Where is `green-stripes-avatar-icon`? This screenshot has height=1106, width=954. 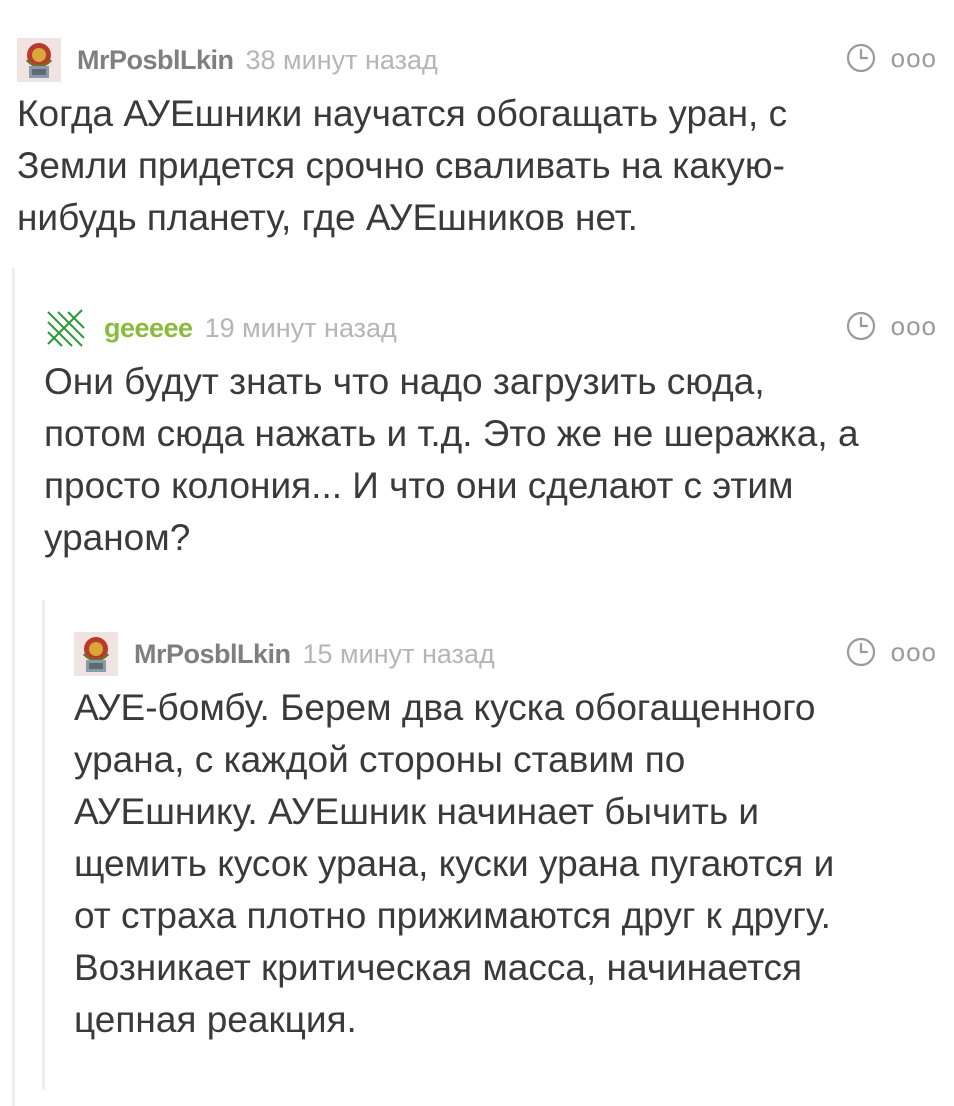 green-stripes-avatar-icon is located at coordinates (66, 328).